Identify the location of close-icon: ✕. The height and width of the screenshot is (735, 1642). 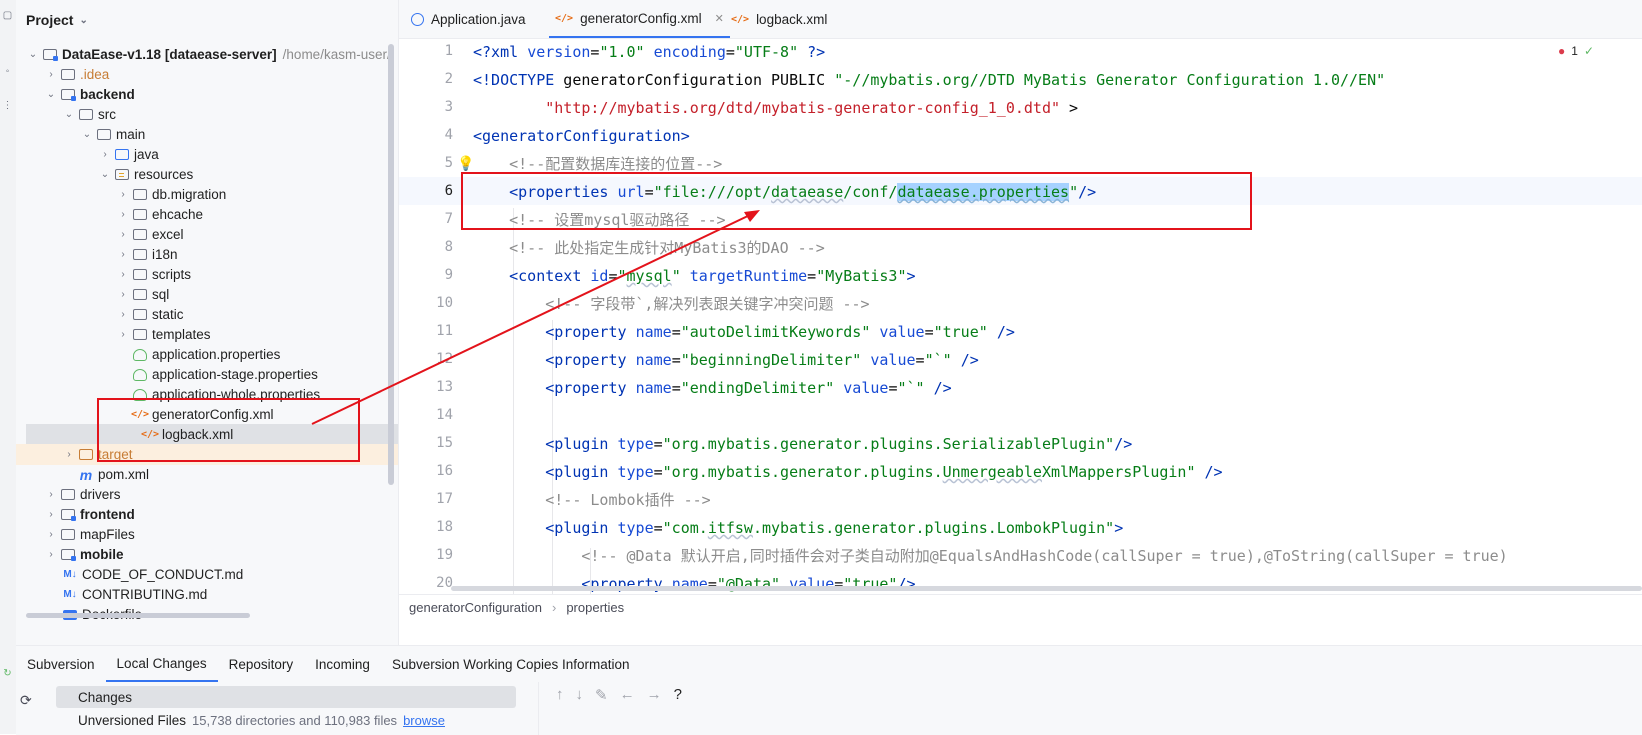
(719, 18).